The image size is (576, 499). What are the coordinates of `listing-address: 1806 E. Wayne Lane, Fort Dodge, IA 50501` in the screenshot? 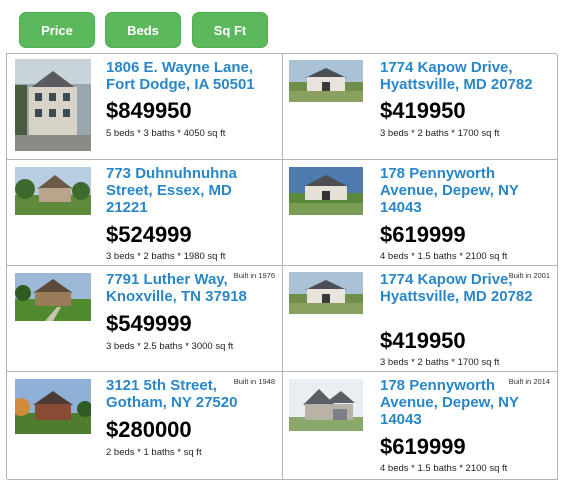 It's located at (188, 76).